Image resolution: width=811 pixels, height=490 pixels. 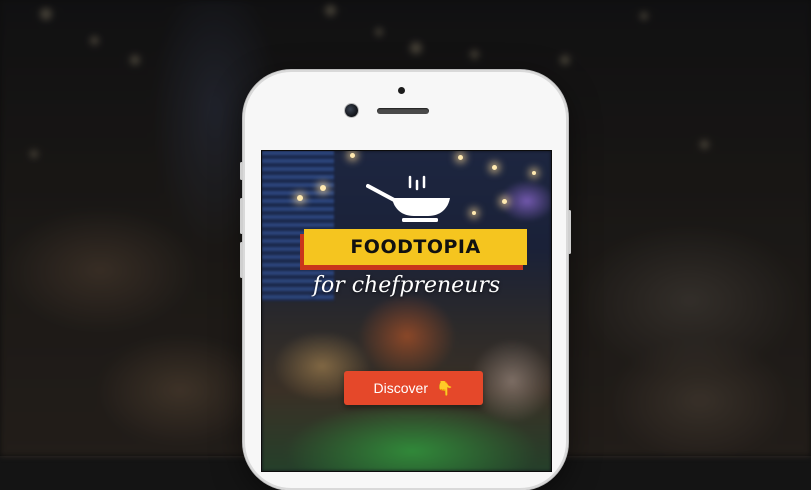 I want to click on phone-power-button, so click(x=569, y=232).